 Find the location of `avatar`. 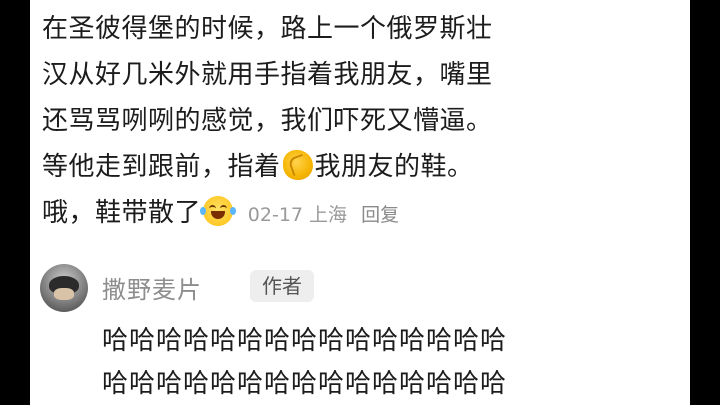

avatar is located at coordinates (64, 288).